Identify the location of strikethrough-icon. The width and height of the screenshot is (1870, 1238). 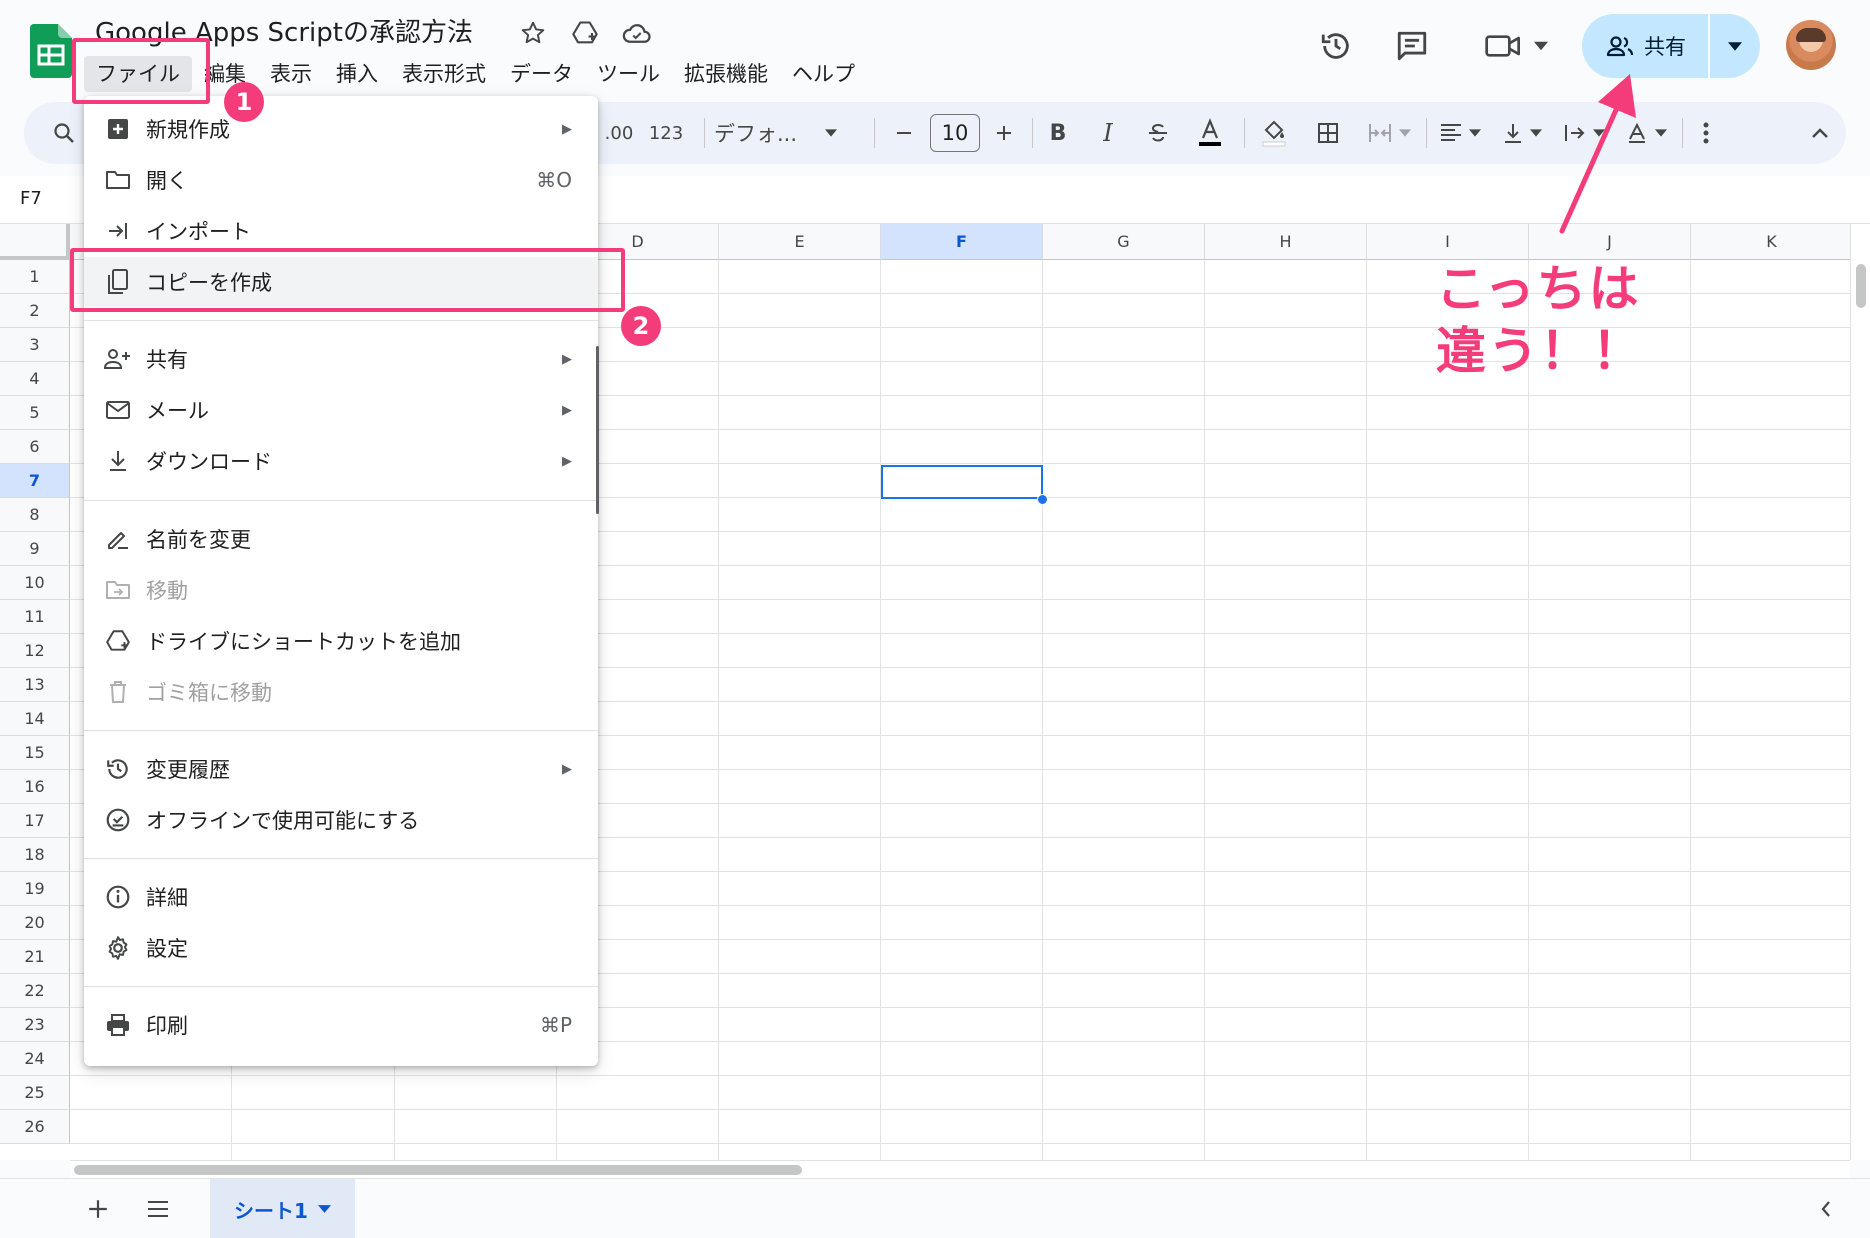
(1158, 133).